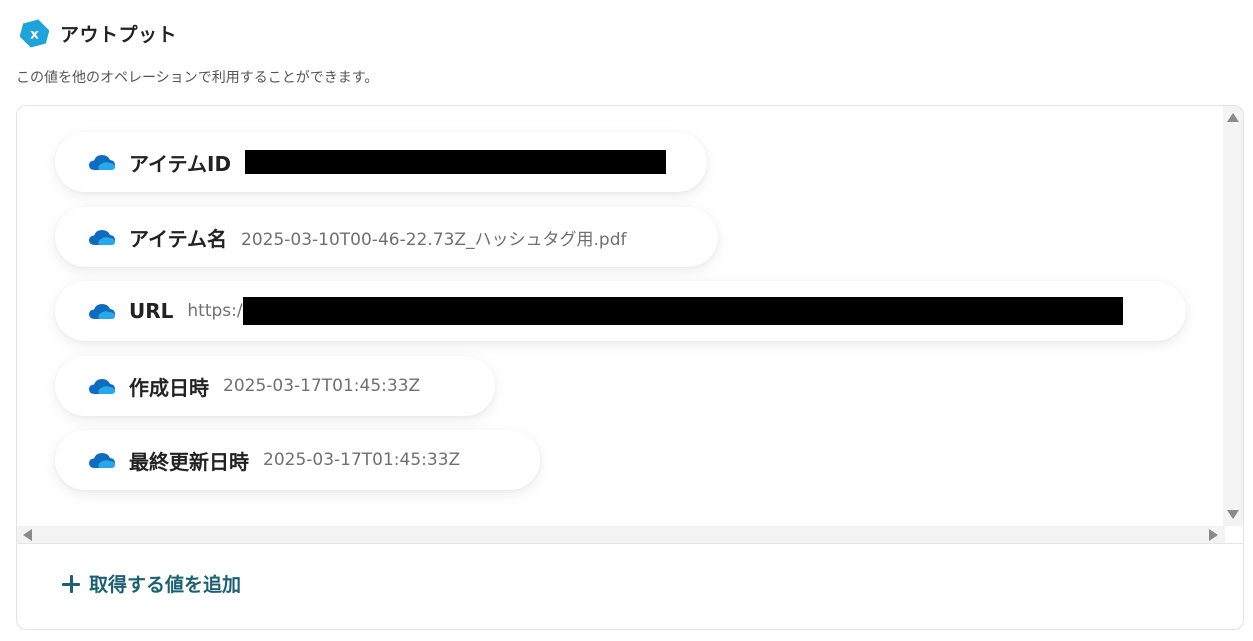 Image resolution: width=1253 pixels, height=641 pixels. I want to click on add-value-label: 取得する値を追加, so click(165, 585).